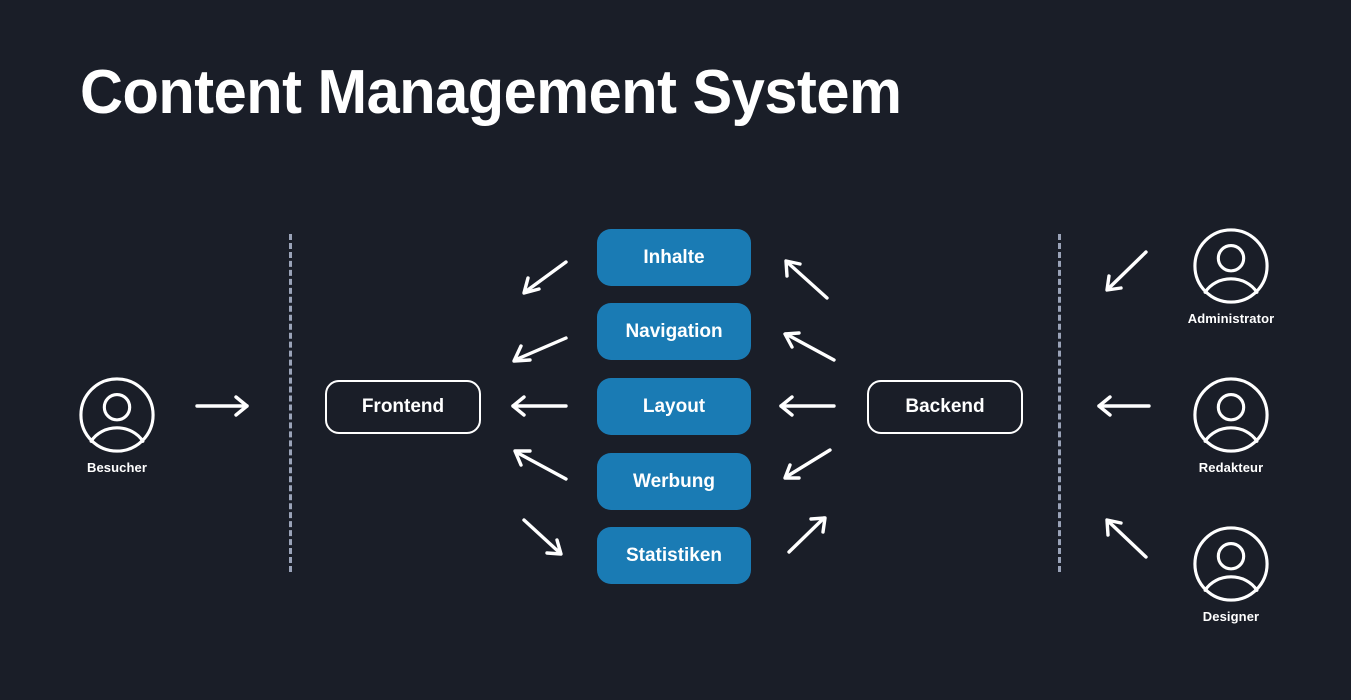 This screenshot has height=700, width=1351. I want to click on actor-besucher: Besucher, so click(117, 425).